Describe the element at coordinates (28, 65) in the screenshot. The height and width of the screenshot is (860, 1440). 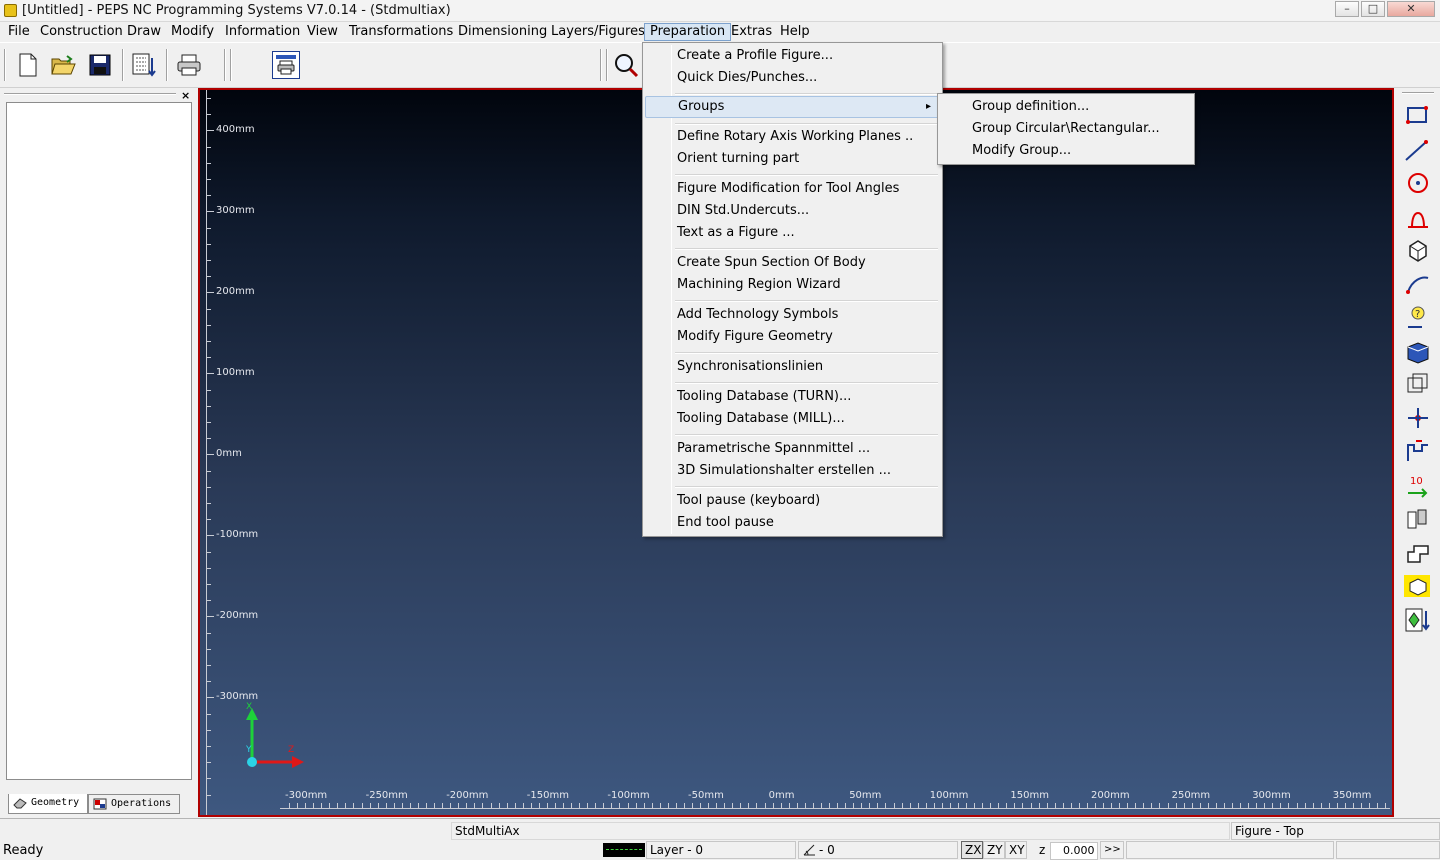
I see `new-file-icon` at that location.